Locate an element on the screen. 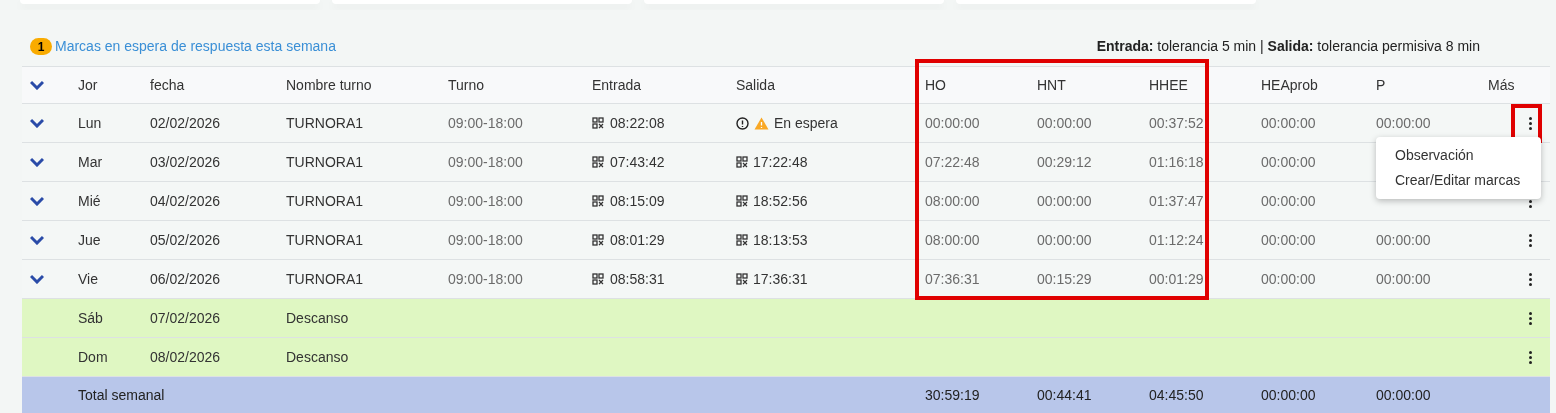  entry-time-cell-text: 08:15:09 is located at coordinates (637, 201).